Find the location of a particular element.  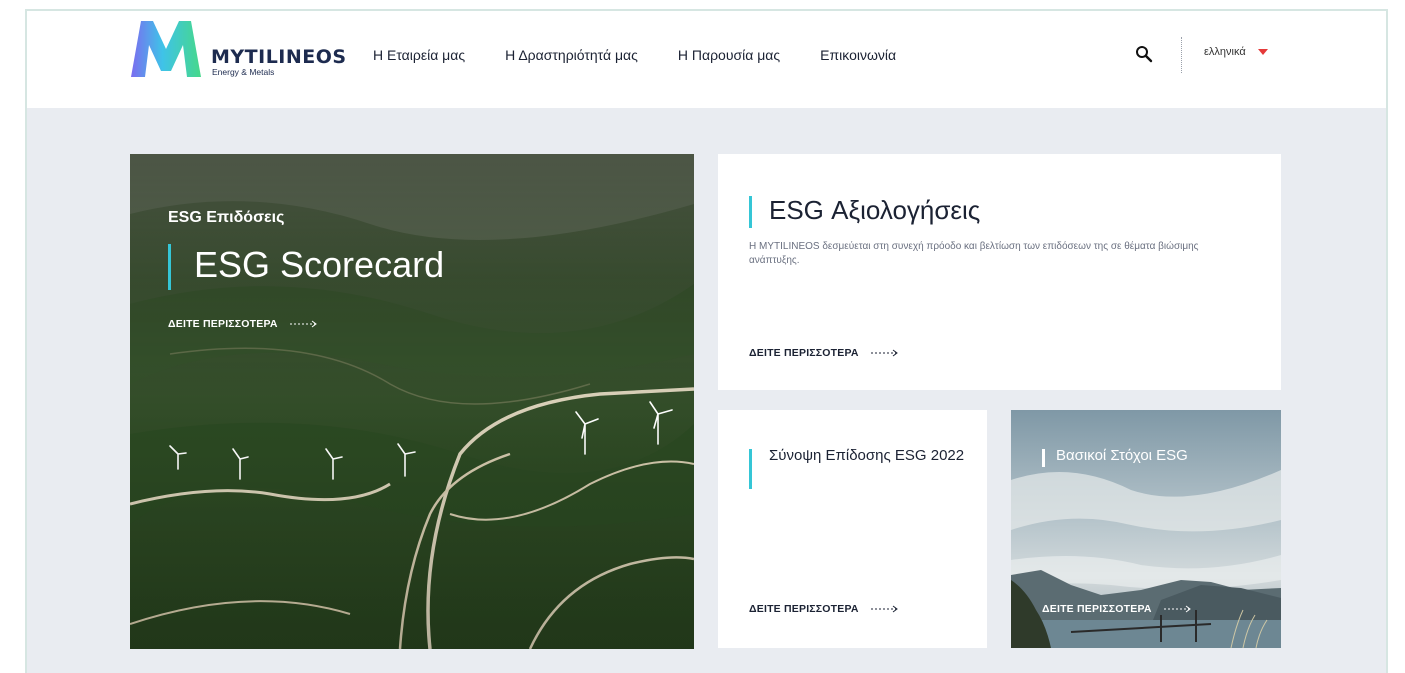

nav-item-presence: Η Παρουσία μας is located at coordinates (729, 55).